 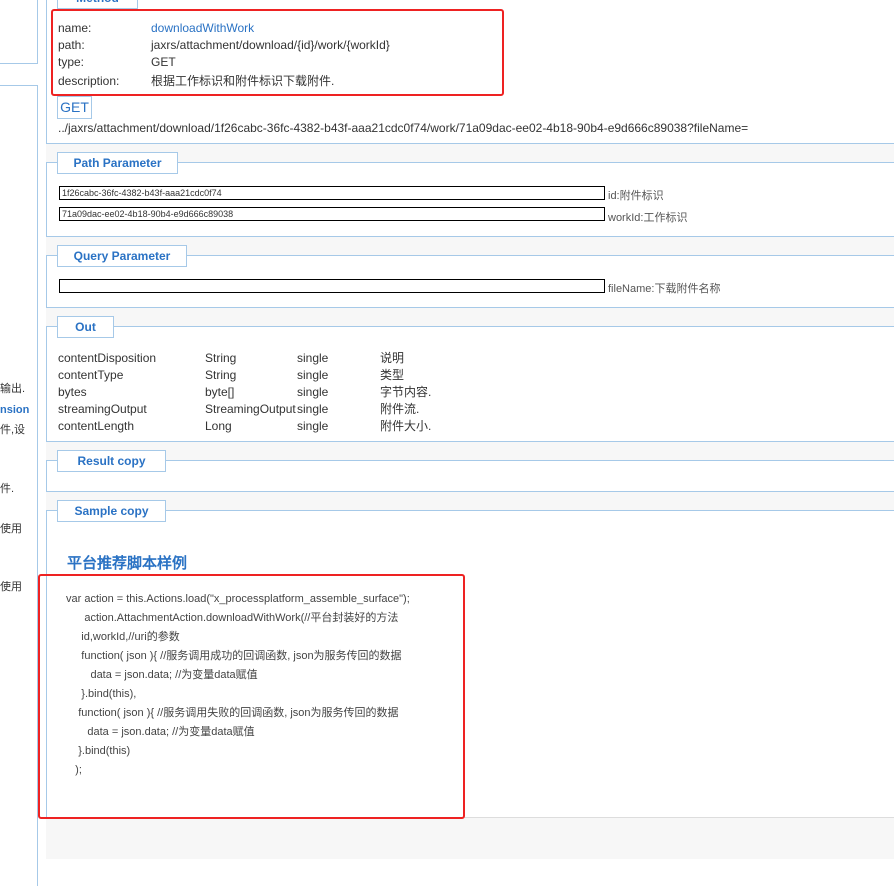 I want to click on workid-input: 71a09dac-ee02-4b18-90b4-e9d666c89038, so click(x=332, y=214).